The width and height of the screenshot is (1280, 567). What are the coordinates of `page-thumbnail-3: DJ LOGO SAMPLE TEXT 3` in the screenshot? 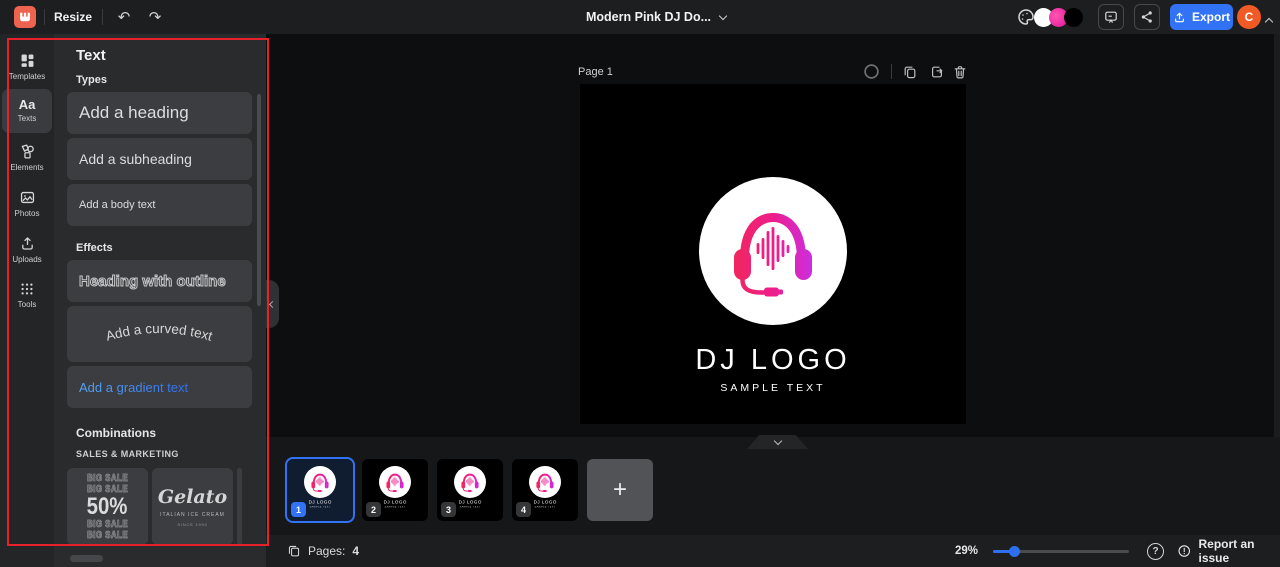 It's located at (470, 490).